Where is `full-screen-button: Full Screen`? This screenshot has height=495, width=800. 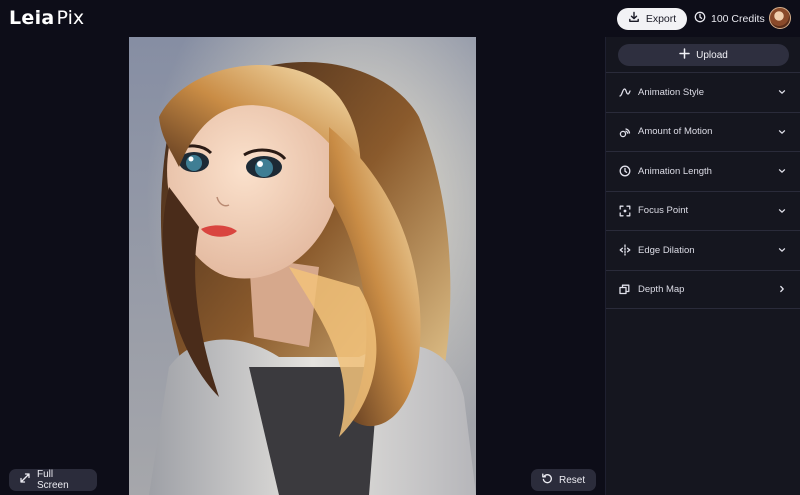 full-screen-button: Full Screen is located at coordinates (53, 480).